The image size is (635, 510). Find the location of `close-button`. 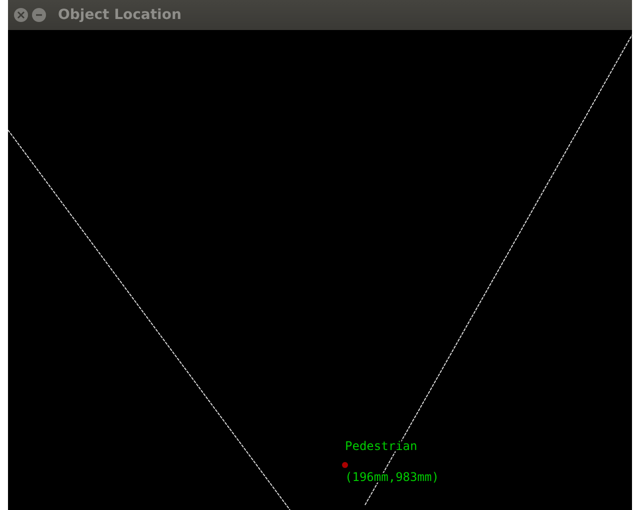

close-button is located at coordinates (21, 15).